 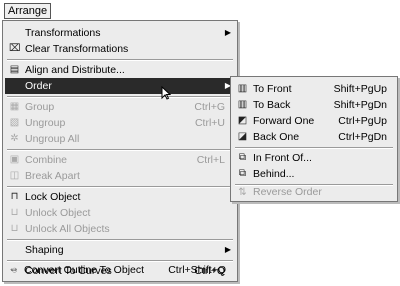 What do you see at coordinates (120, 123) in the screenshot?
I see `menu-item-ungroup: ▧ Ungroup Ctrl+U` at bounding box center [120, 123].